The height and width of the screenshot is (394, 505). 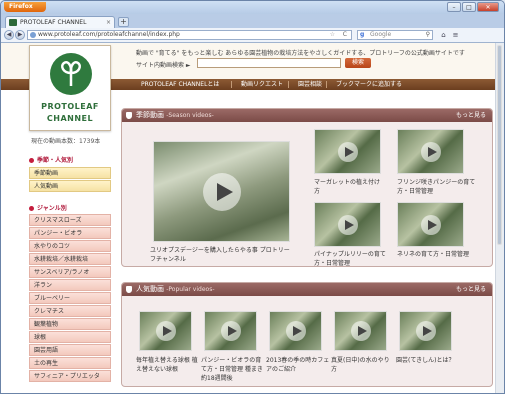 I want to click on video-caption: マーガレットの植え付け方, so click(x=349, y=187).